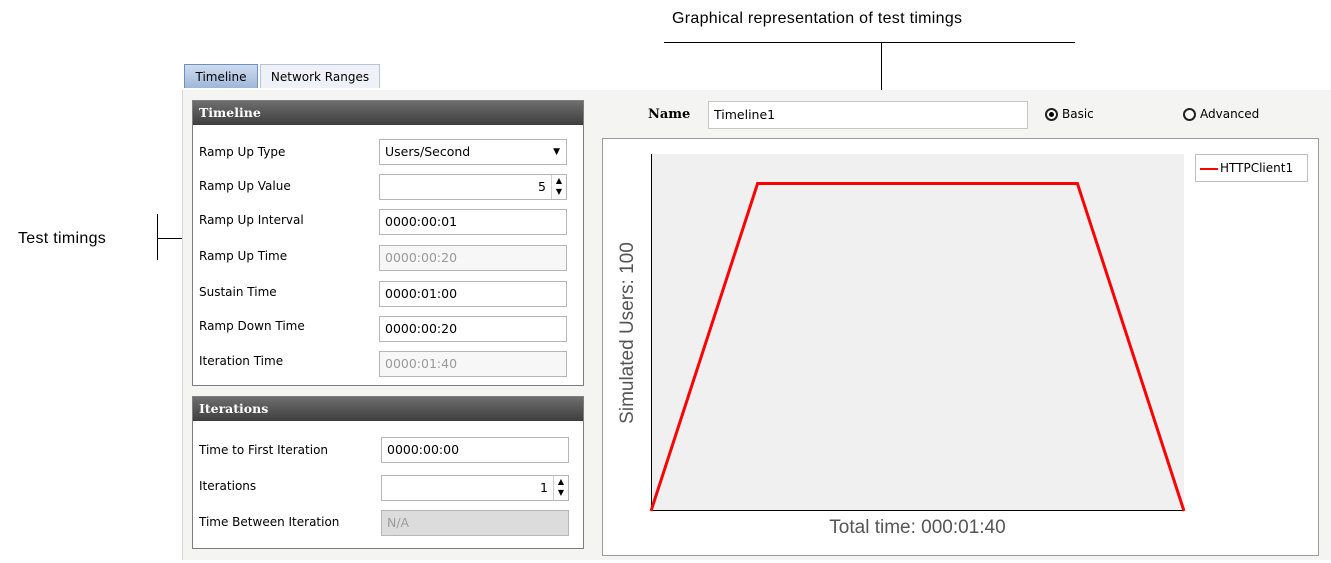 Image resolution: width=1331 pixels, height=563 pixels. What do you see at coordinates (869, 42) in the screenshot?
I see `annotation-bracket-top` at bounding box center [869, 42].